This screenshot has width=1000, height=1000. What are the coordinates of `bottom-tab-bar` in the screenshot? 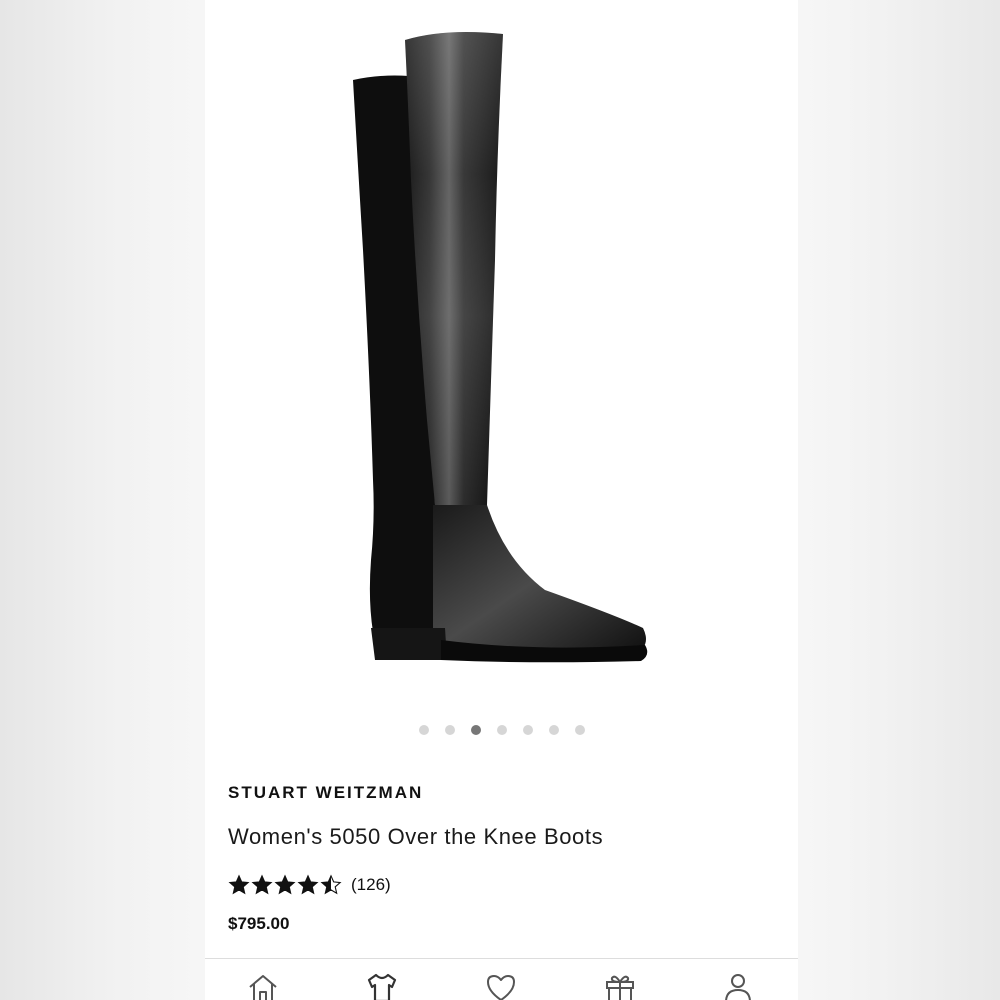 It's located at (501, 979).